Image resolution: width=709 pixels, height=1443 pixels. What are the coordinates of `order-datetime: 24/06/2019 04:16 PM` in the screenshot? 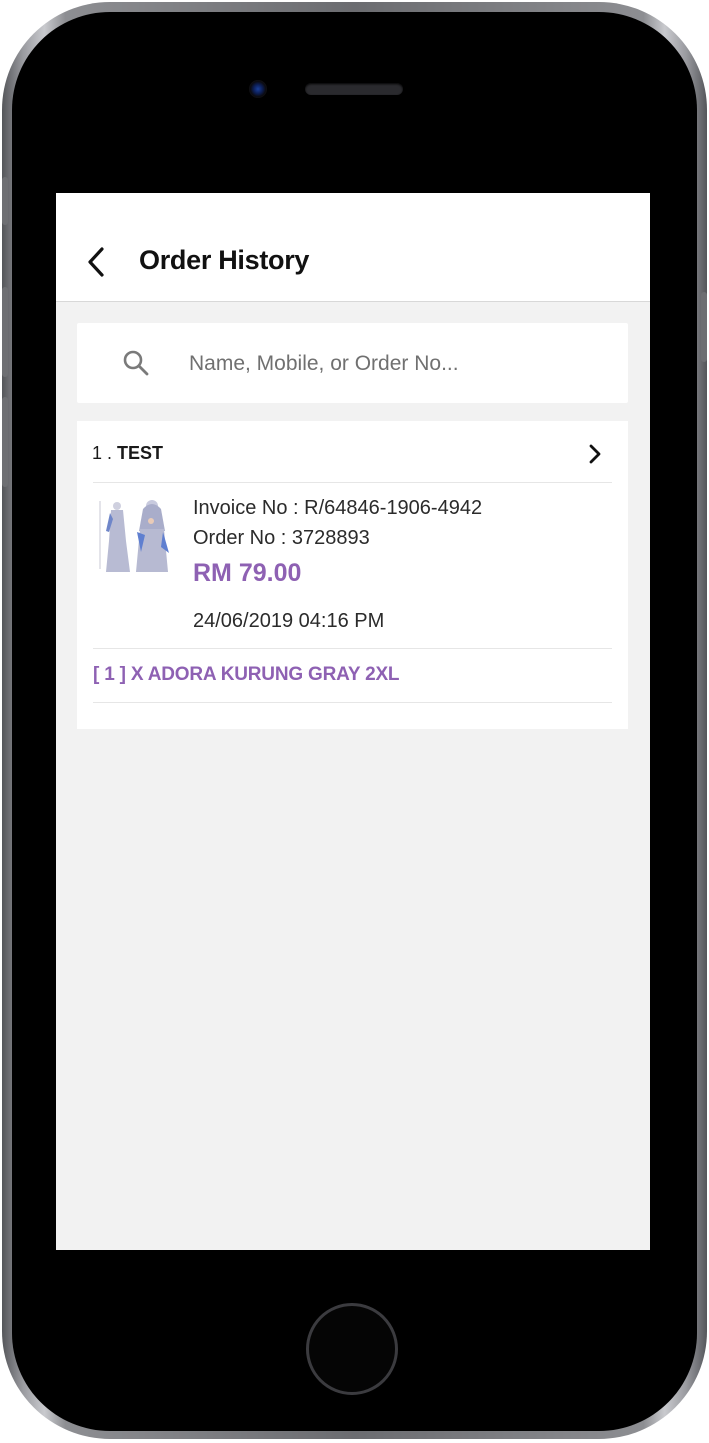 It's located at (289, 621).